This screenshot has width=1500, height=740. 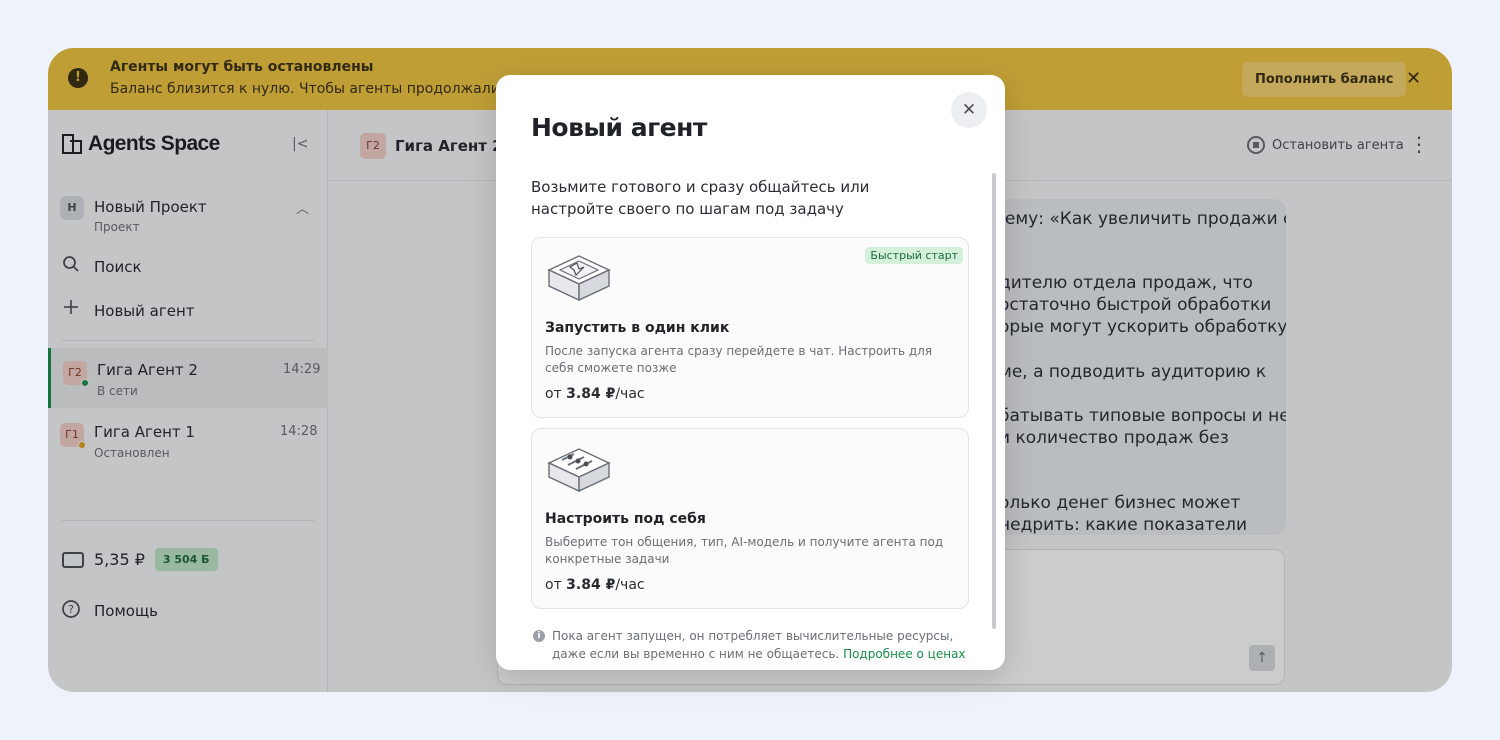 What do you see at coordinates (904, 654) in the screenshot?
I see `pricing-details-link: Подробнее о ценах` at bounding box center [904, 654].